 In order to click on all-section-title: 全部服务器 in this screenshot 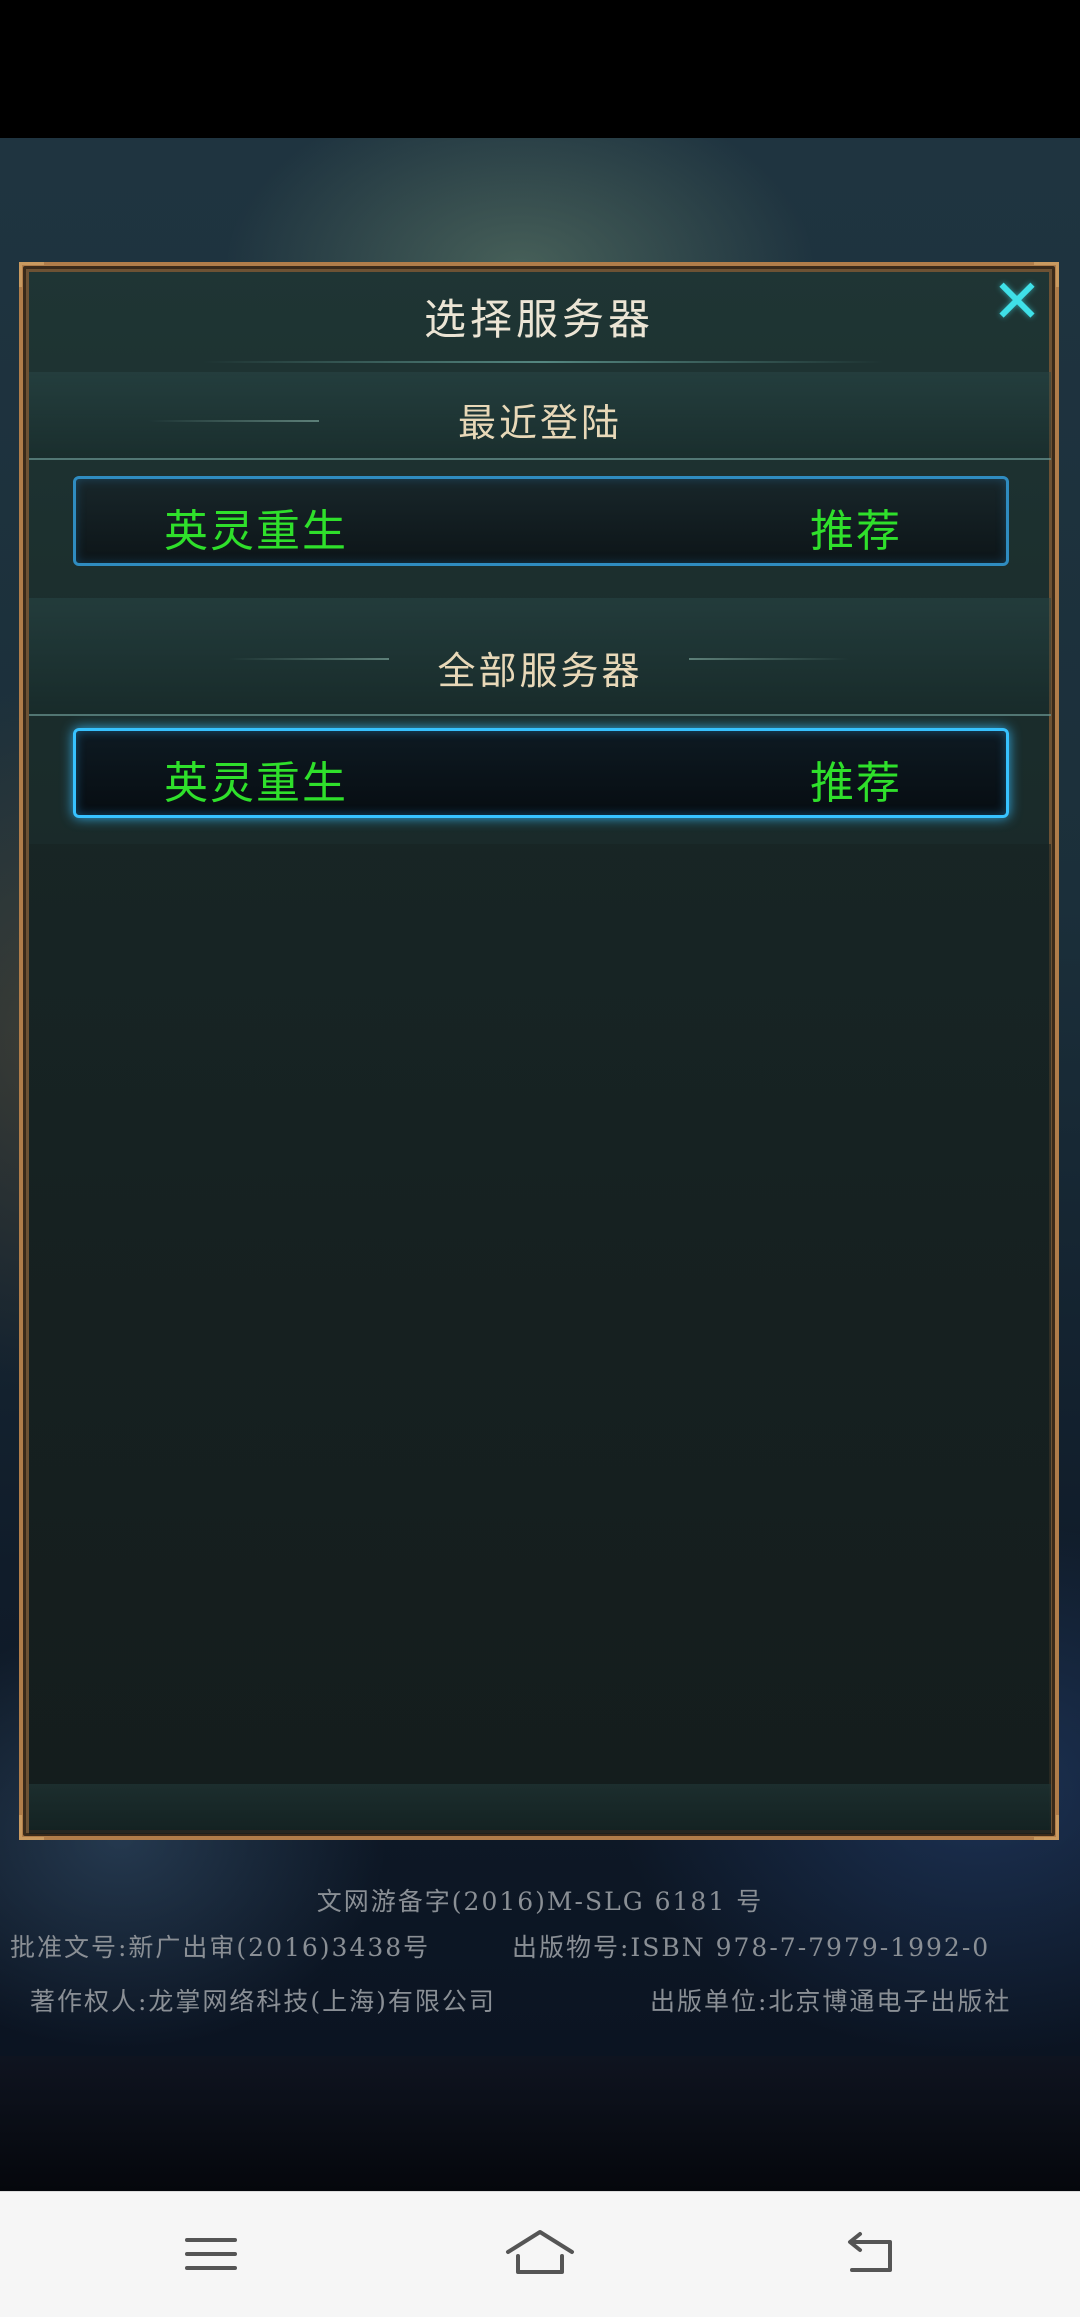, I will do `click(540, 671)`.